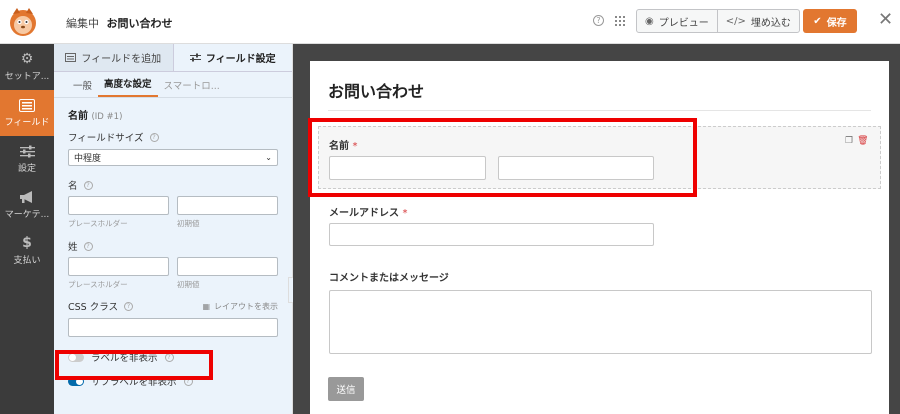 Image resolution: width=900 pixels, height=414 pixels. I want to click on css-class-input, so click(173, 327).